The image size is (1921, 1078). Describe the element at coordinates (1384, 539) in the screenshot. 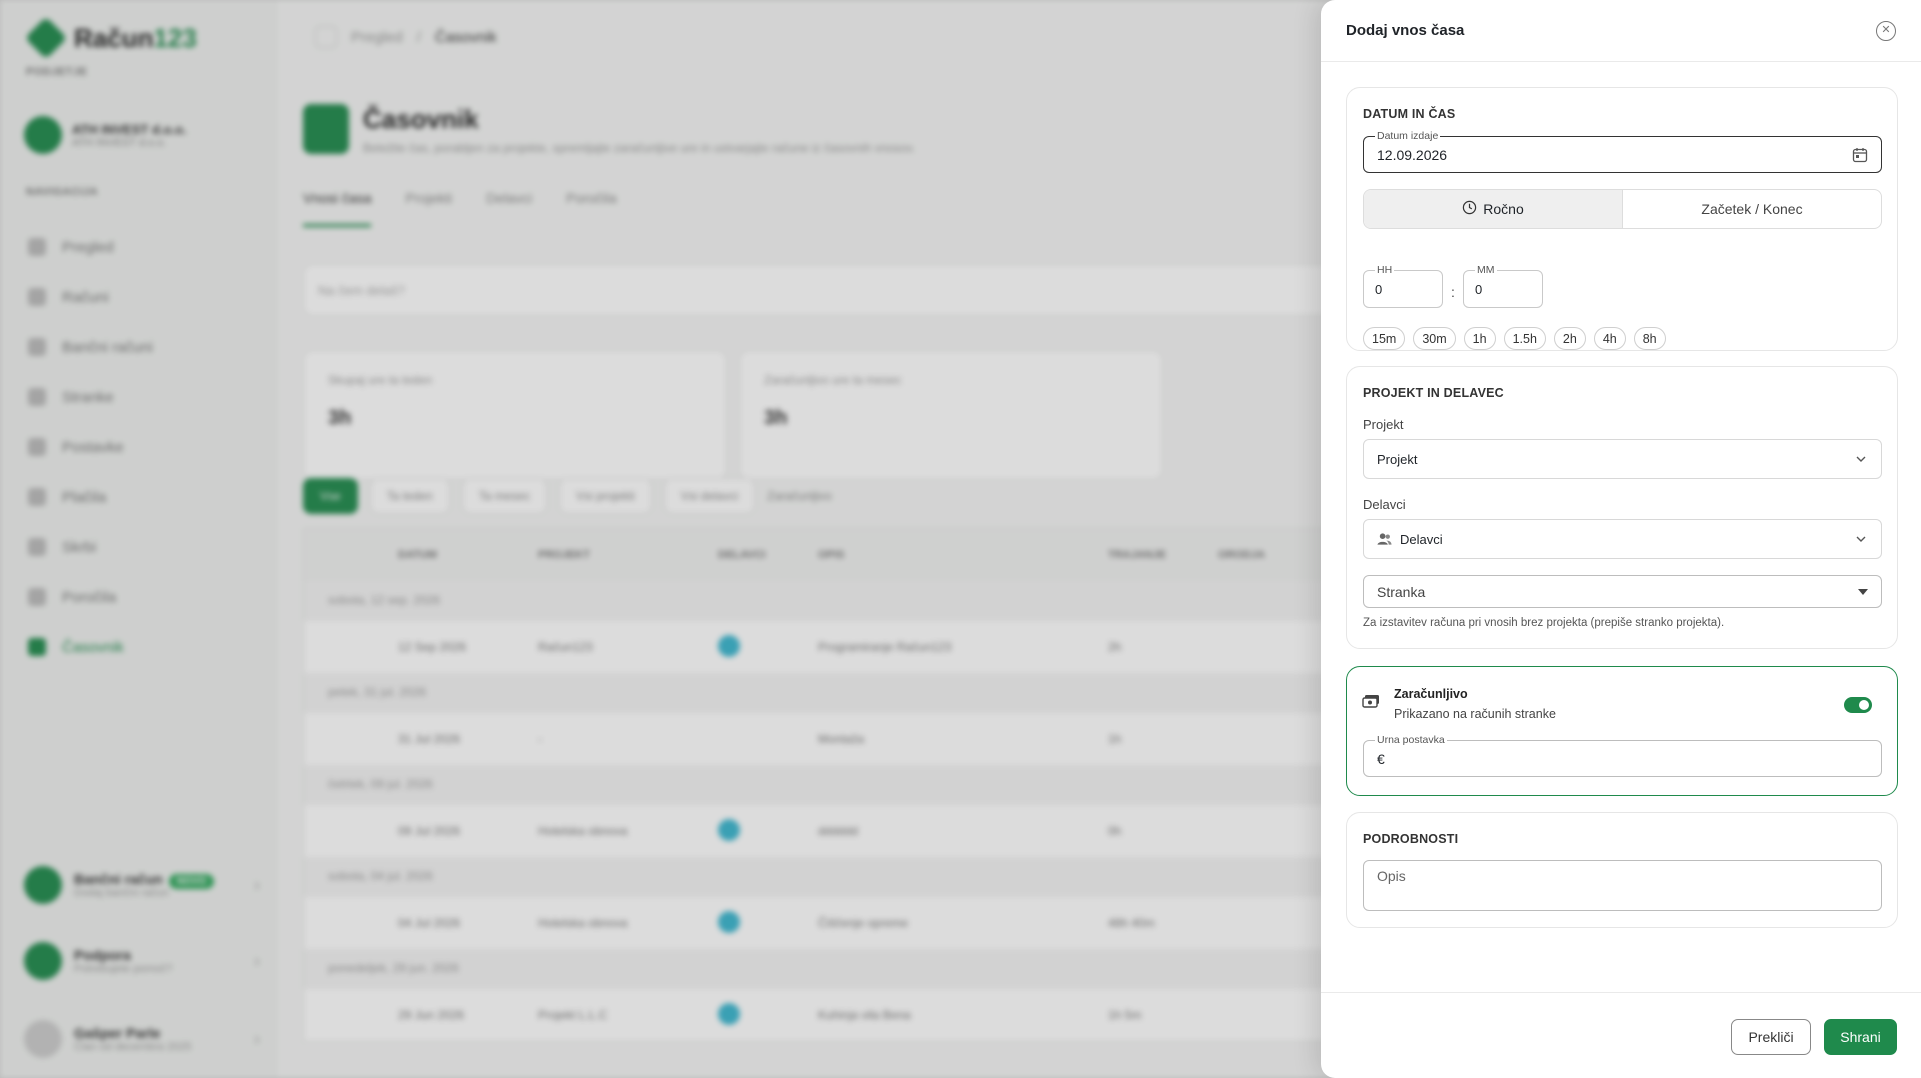

I see `users-icon` at that location.